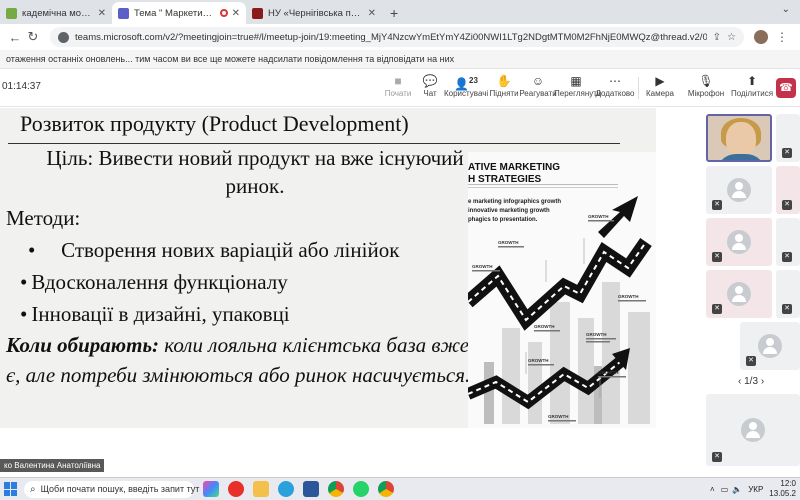 The height and width of the screenshot is (500, 800). I want to click on browser-tab: НУ «Чернігівська політехніка» ✕, so click(314, 13).